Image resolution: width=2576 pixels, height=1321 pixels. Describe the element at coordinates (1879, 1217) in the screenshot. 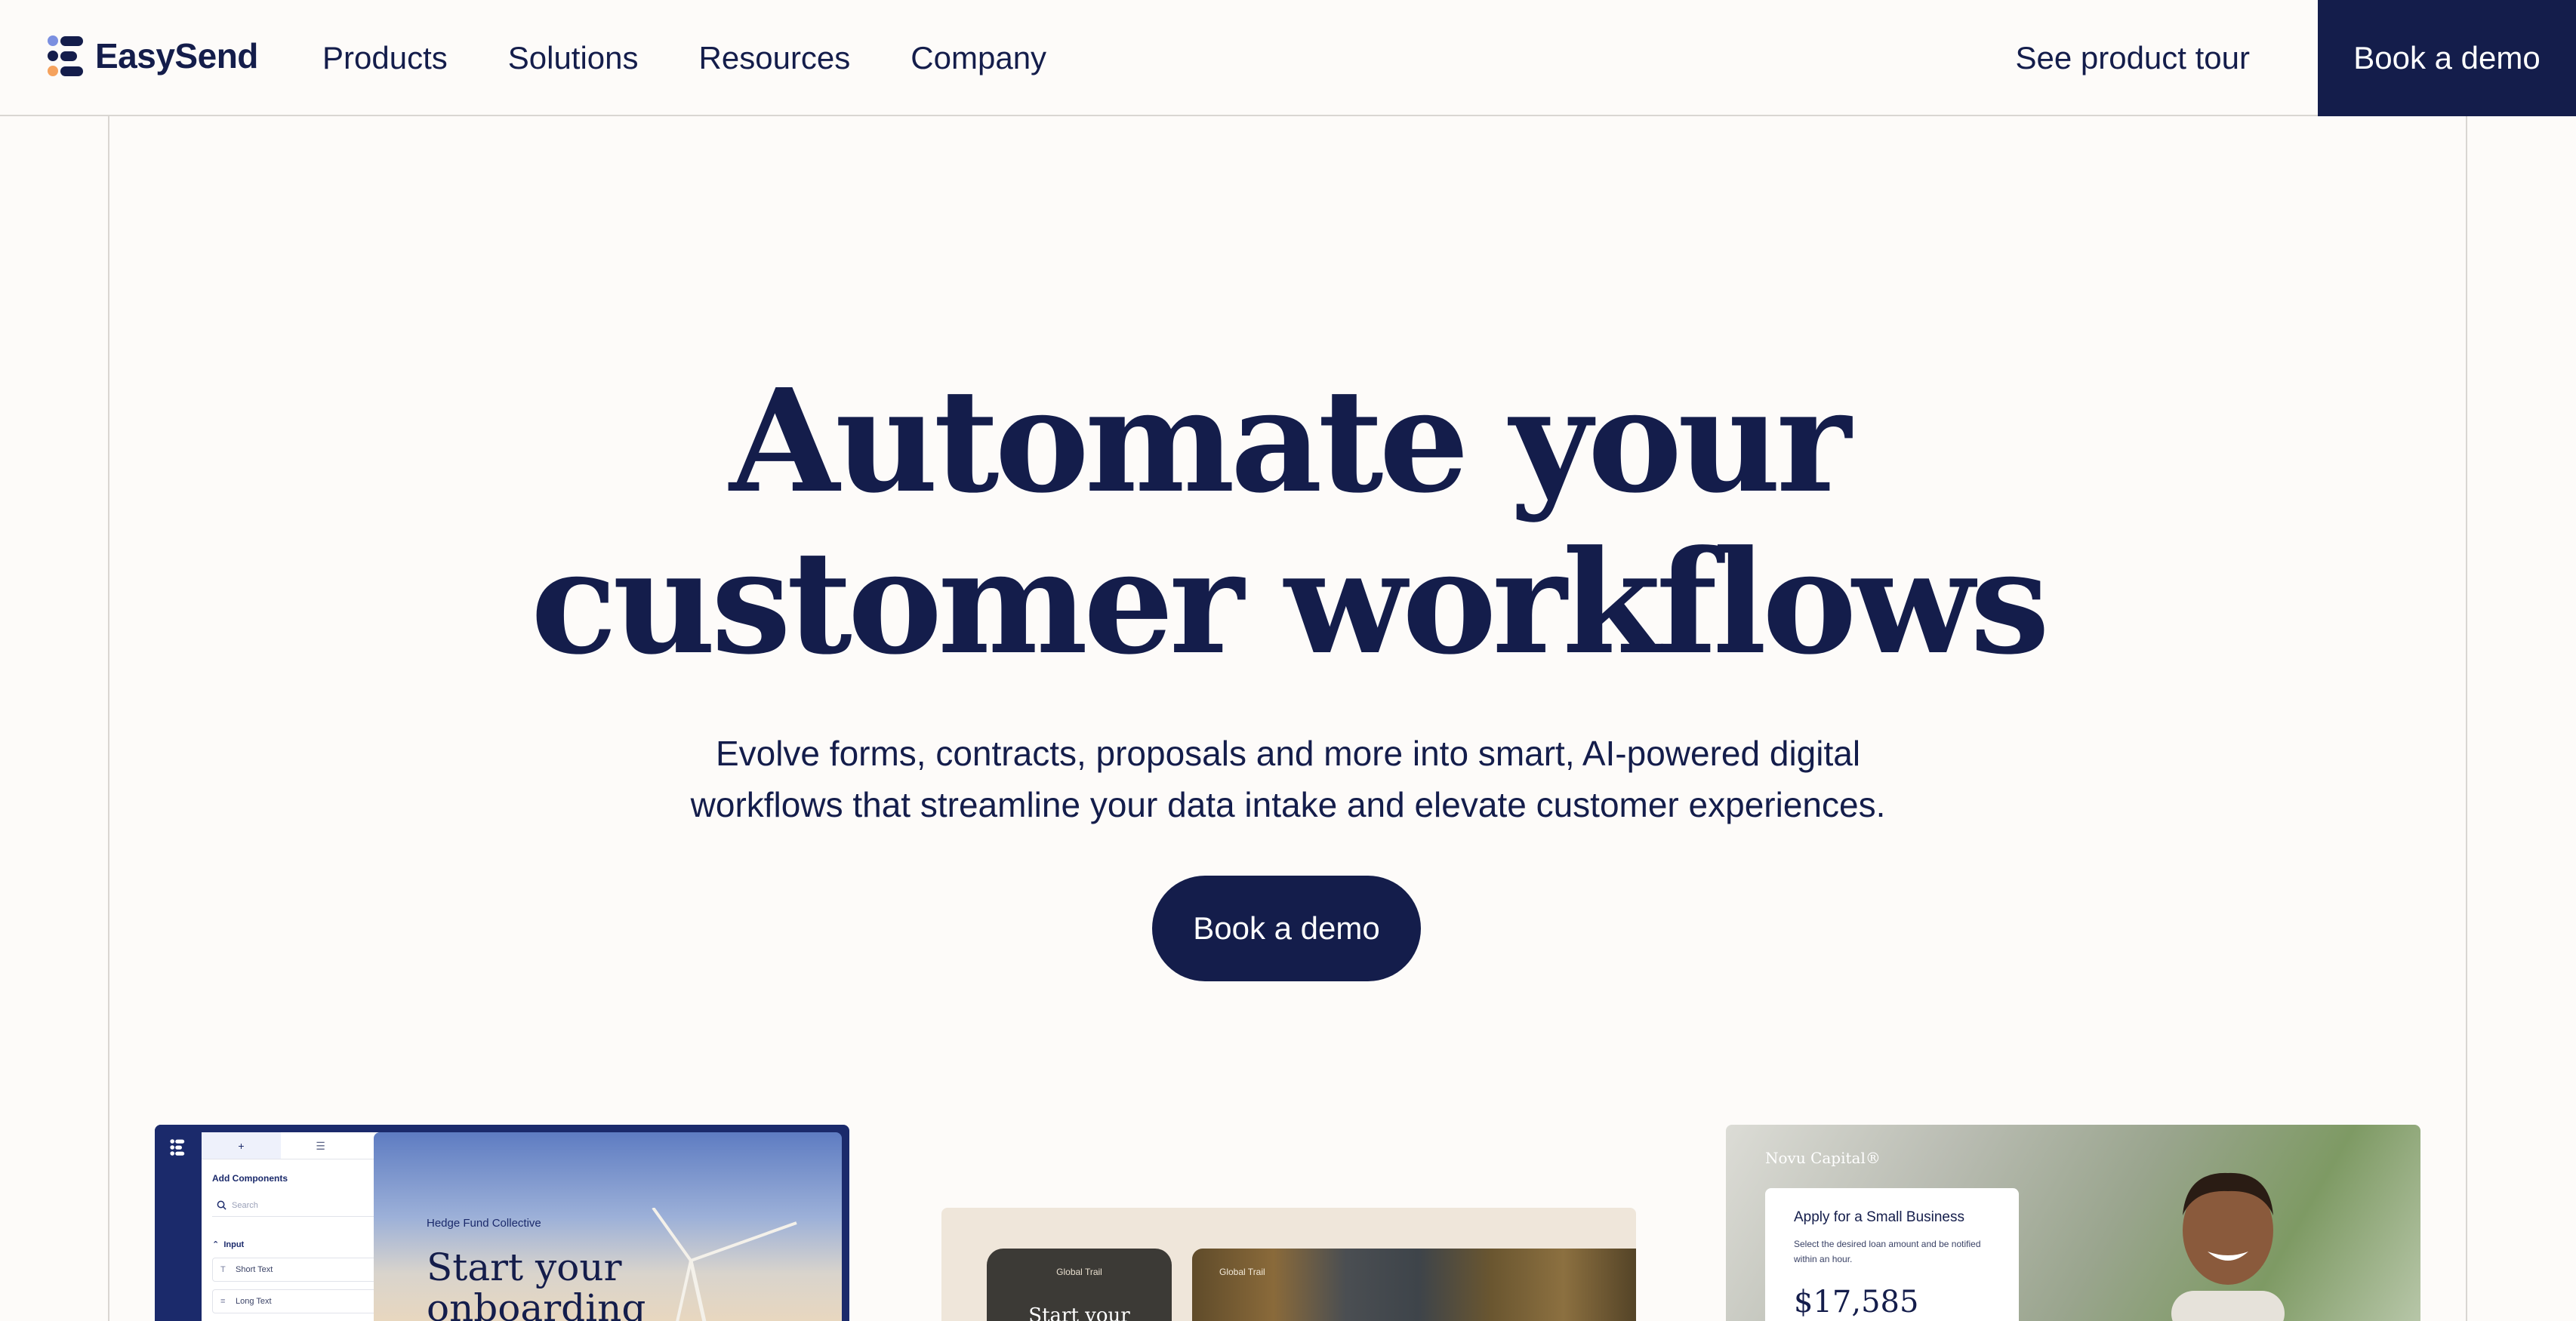

I see `form-title: Apply for a Small Business` at that location.